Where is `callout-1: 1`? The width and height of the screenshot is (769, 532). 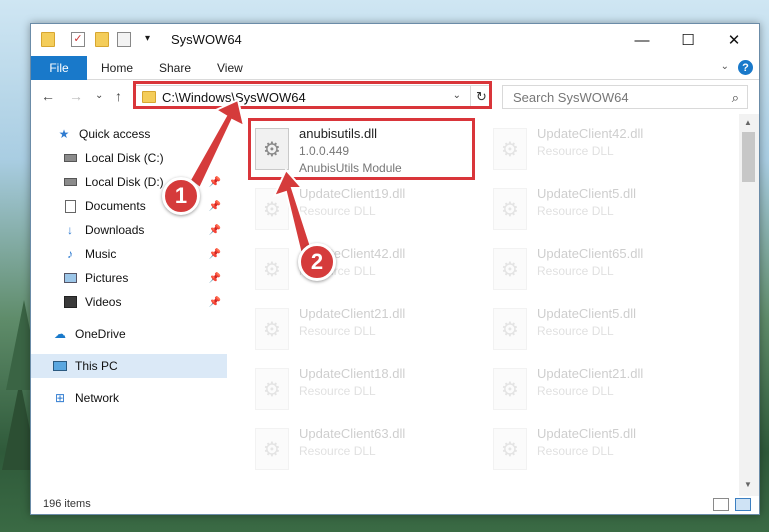
callout-1: 1 is located at coordinates (181, 196).